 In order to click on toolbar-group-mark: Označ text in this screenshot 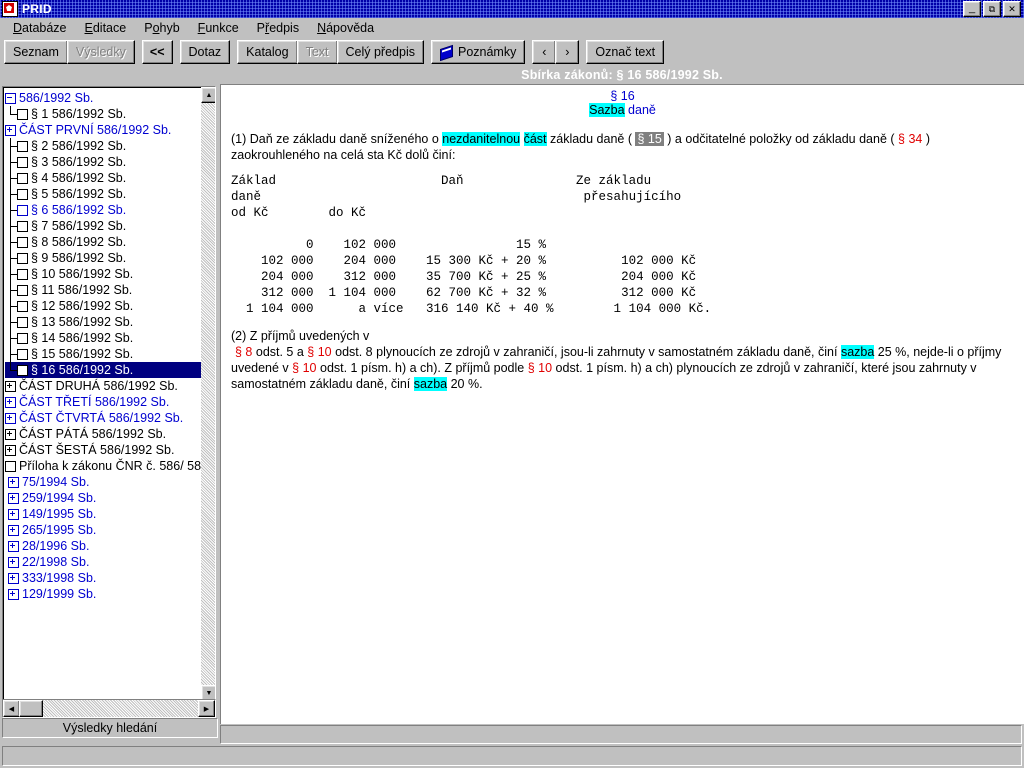, I will do `click(625, 52)`.